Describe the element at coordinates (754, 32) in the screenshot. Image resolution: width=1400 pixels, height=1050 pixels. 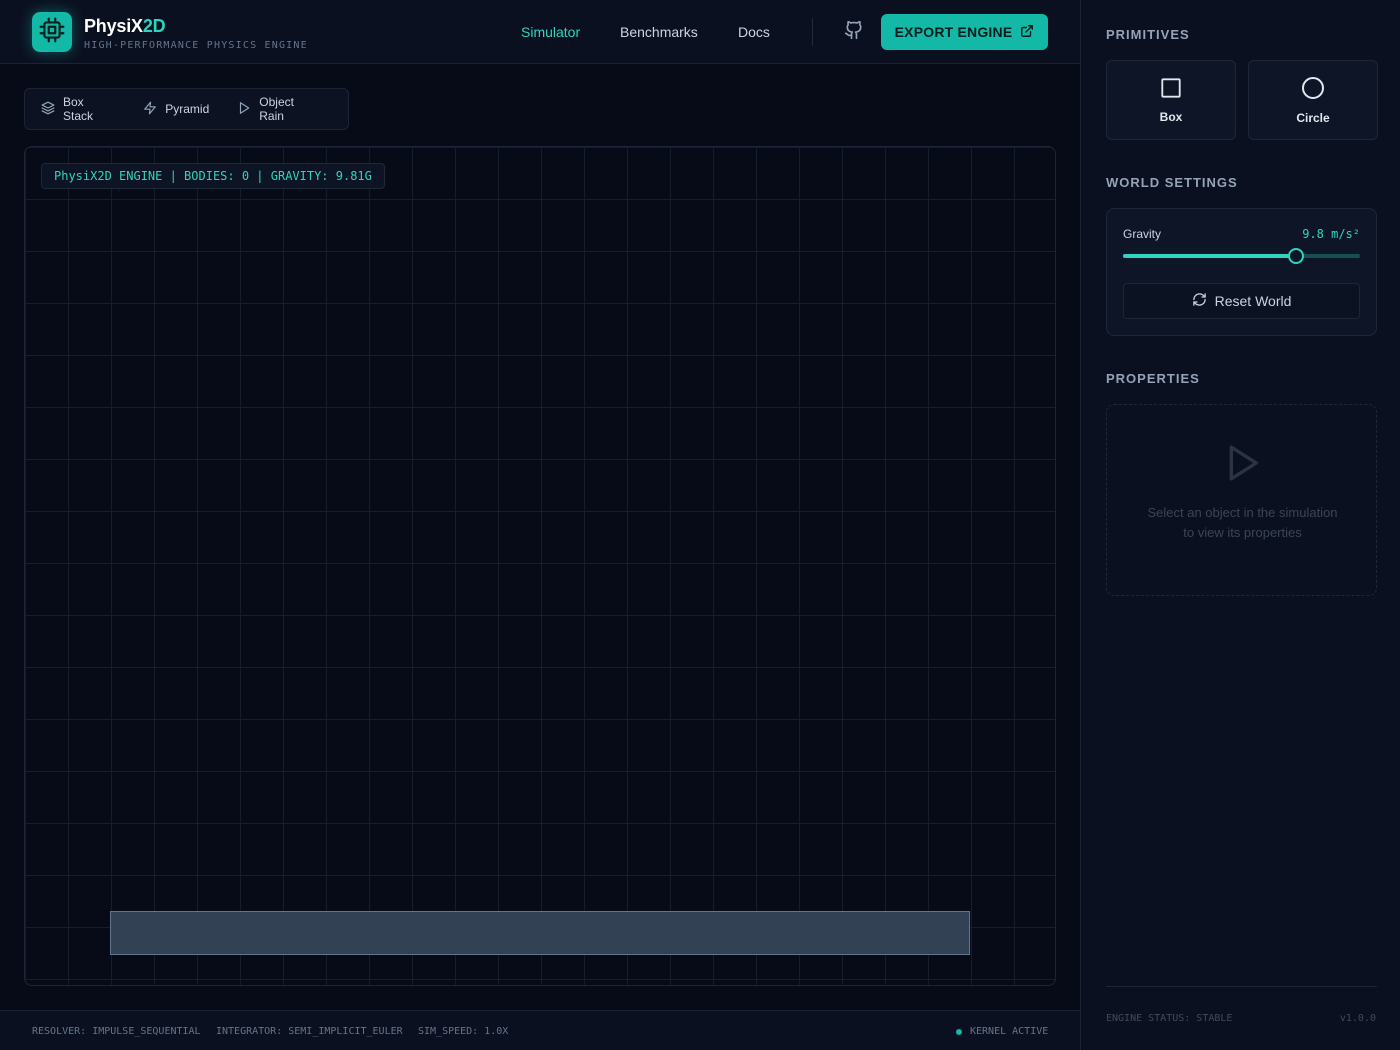
I see `nav-docs: Docs` at that location.